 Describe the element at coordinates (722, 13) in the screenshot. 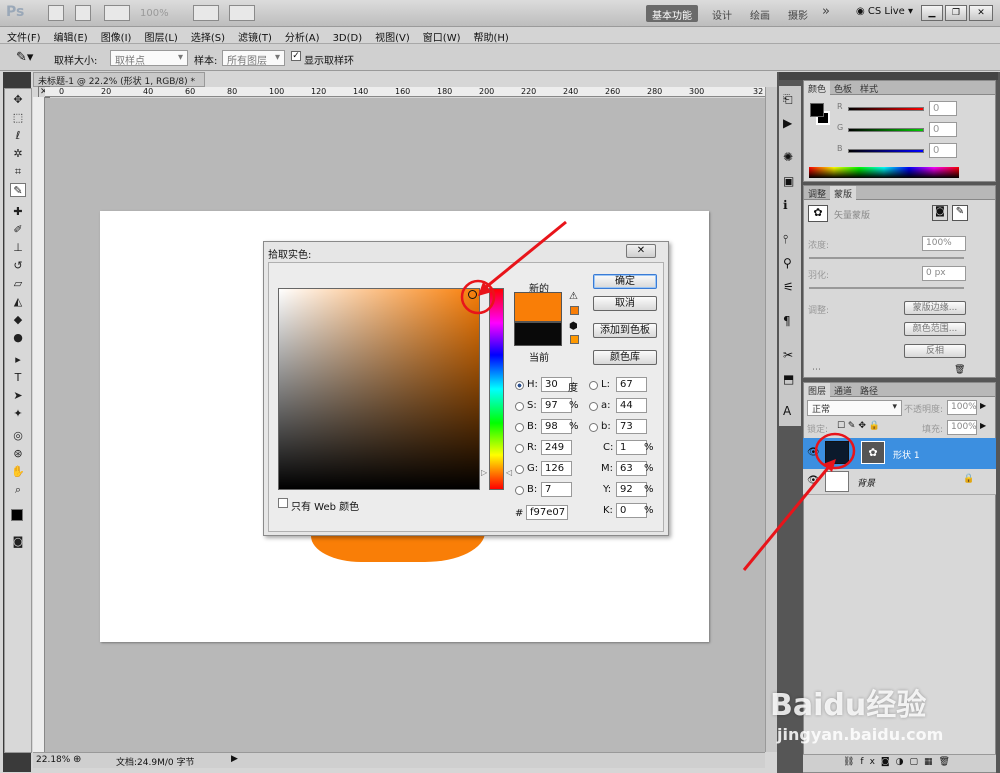

I see `workspace-design: 设计` at that location.